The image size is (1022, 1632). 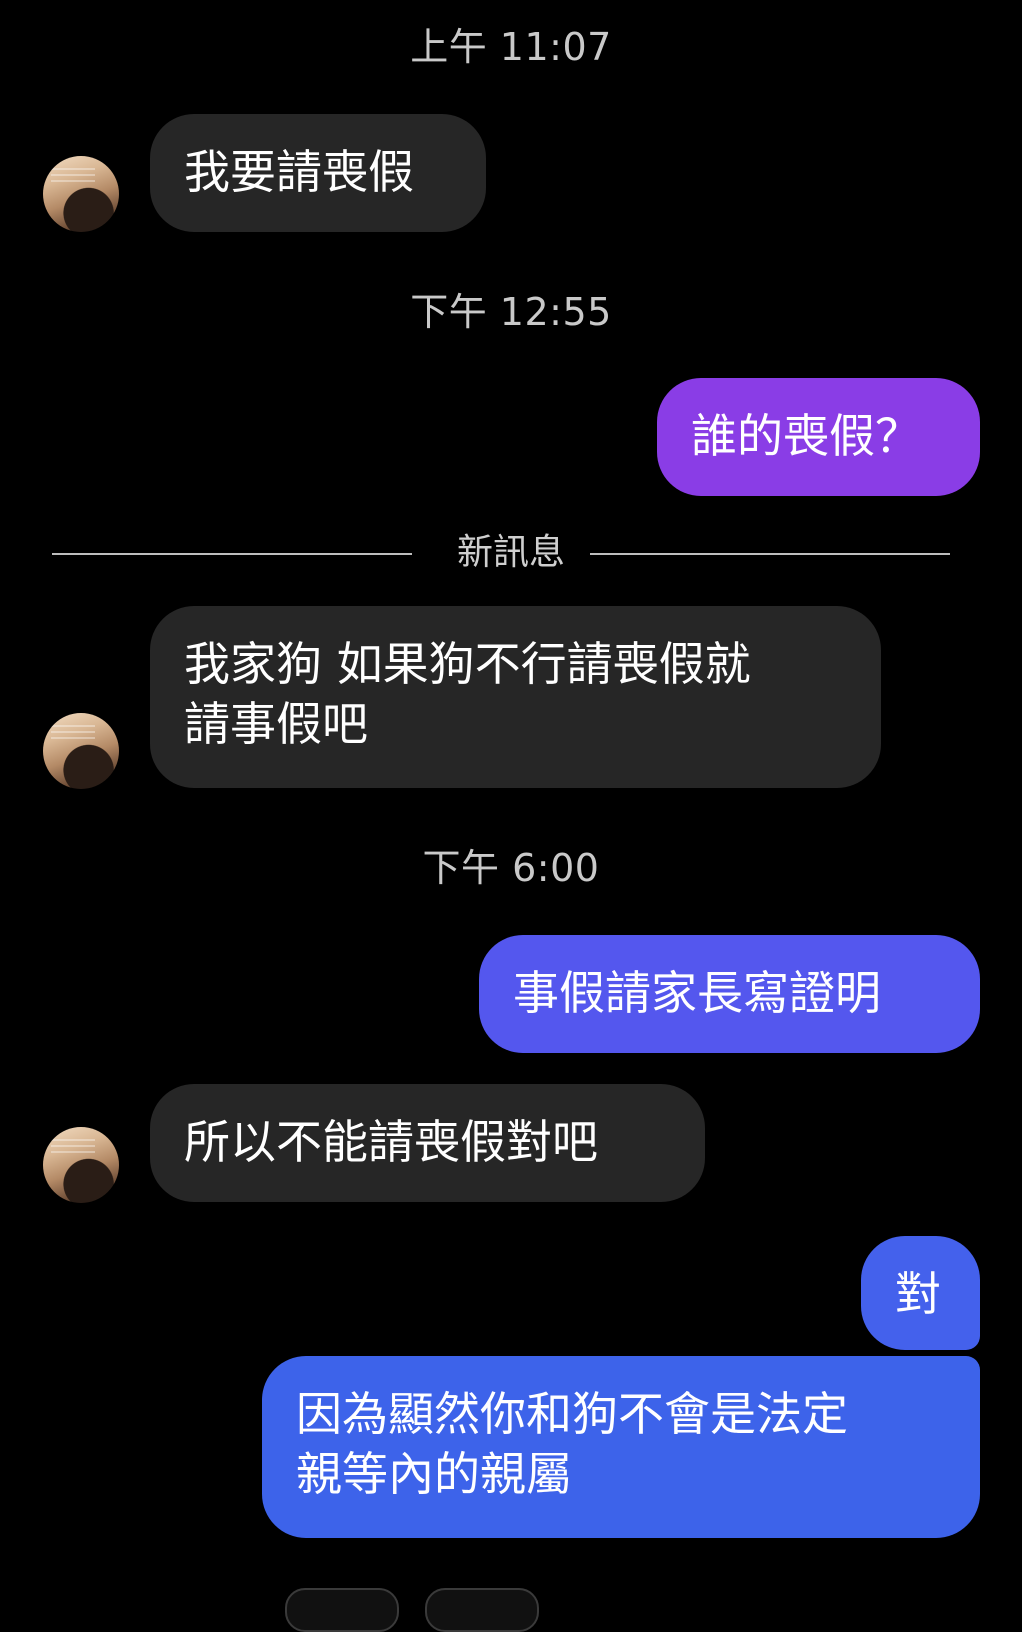 I want to click on incoming-message-1: 我要請喪假, so click(x=318, y=173).